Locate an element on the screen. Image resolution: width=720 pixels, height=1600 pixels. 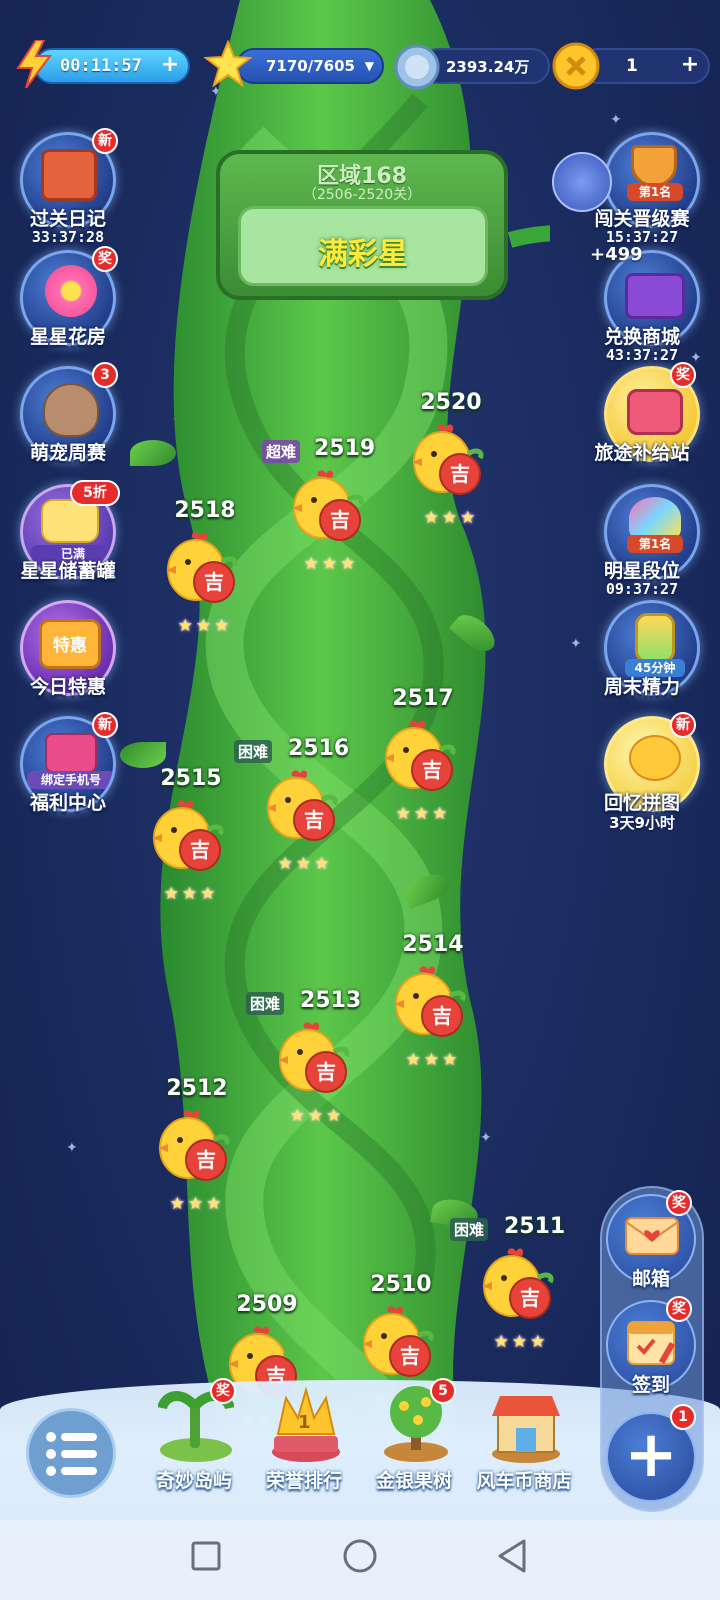
level-node-2511: 2511 困难吉 ★★★ is located at coordinates (513, 1294).